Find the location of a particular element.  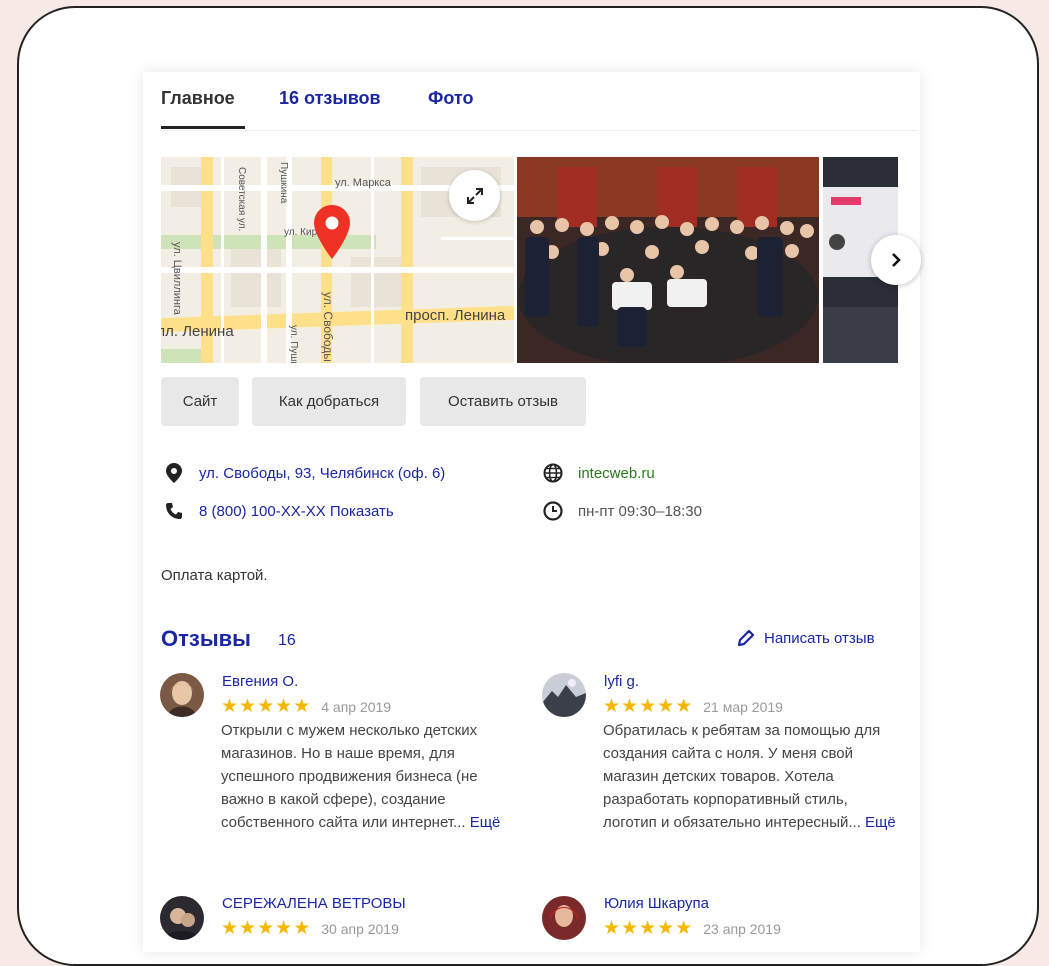

tab-bar: Главное 16 отзывов Фото is located at coordinates (539, 109).